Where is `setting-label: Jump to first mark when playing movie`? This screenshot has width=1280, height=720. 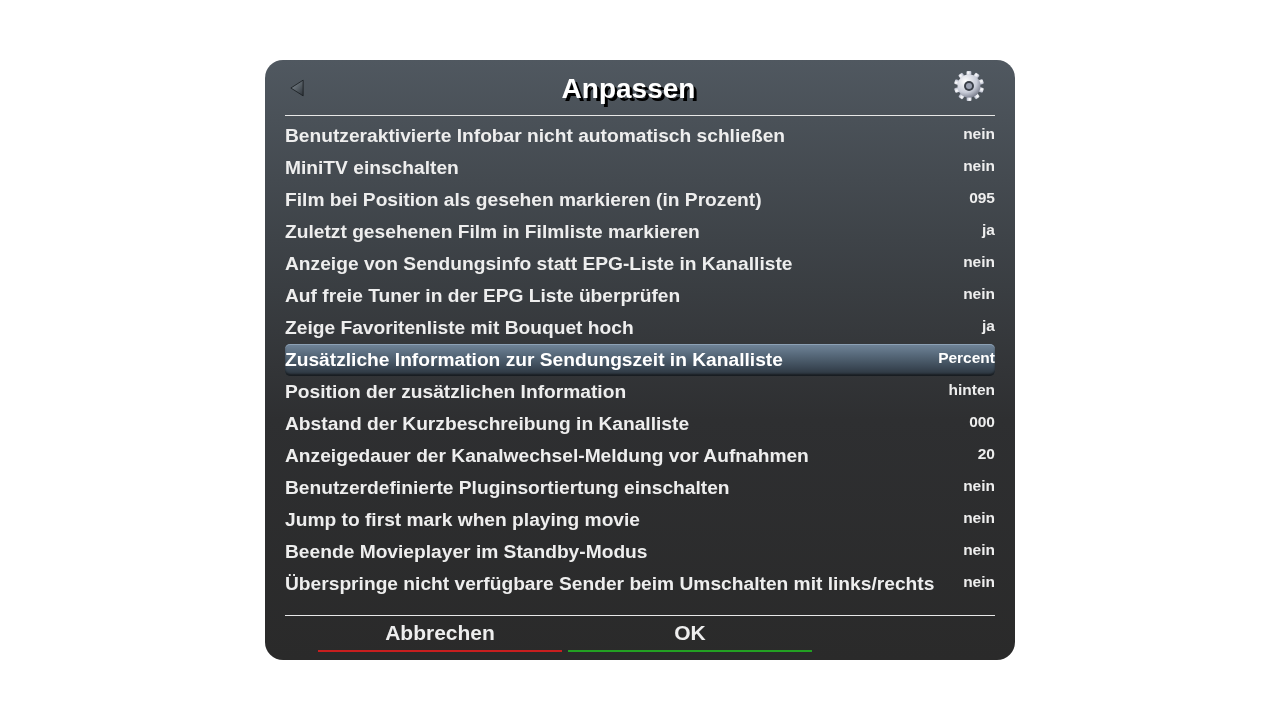
setting-label: Jump to first mark when playing movie is located at coordinates (463, 520).